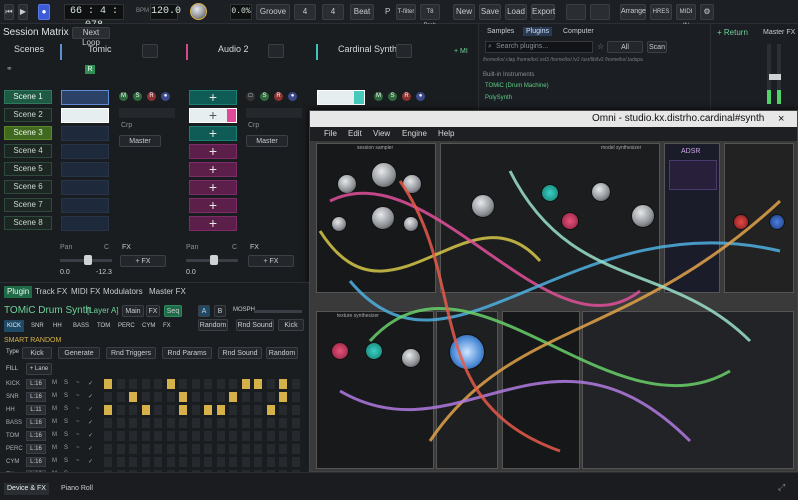 The width and height of the screenshot is (798, 500). Describe the element at coordinates (28, 97) in the screenshot. I see `scene-button: Scene 1` at that location.